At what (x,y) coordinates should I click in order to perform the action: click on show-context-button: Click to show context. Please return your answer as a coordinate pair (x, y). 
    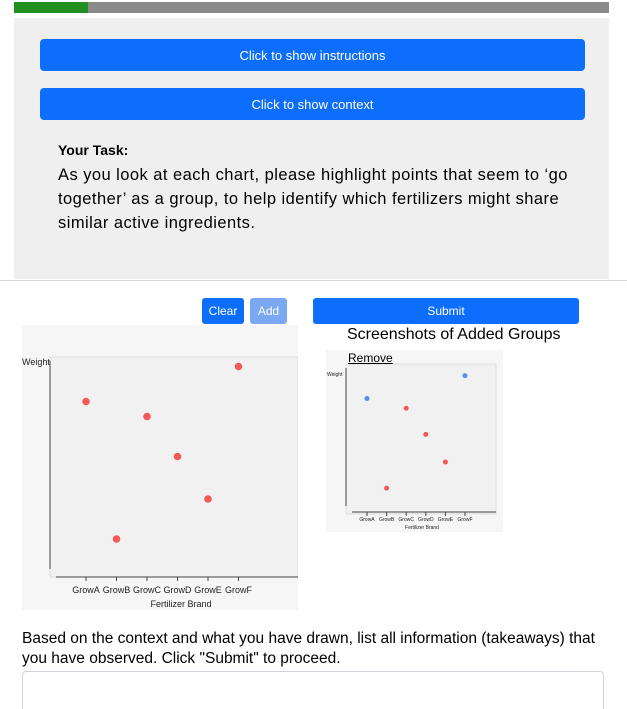
    Looking at the image, I should click on (312, 104).